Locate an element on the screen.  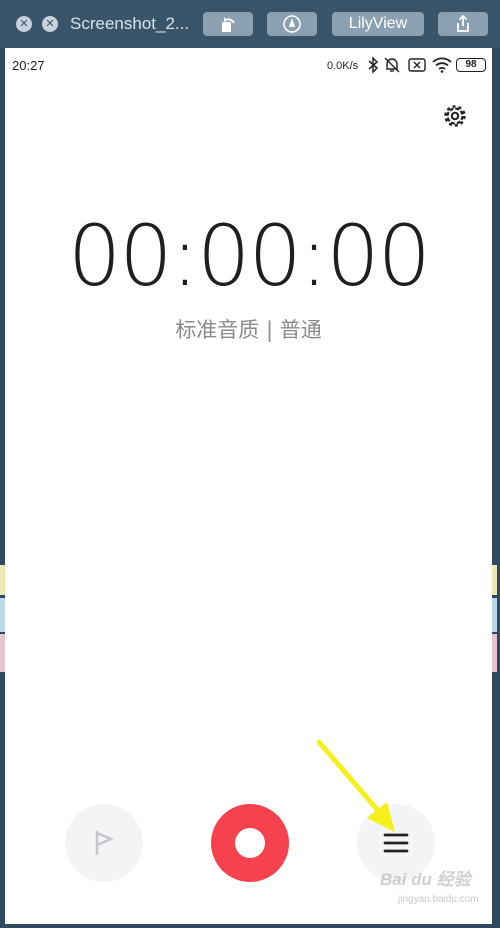
mute-bell-icon is located at coordinates (392, 65).